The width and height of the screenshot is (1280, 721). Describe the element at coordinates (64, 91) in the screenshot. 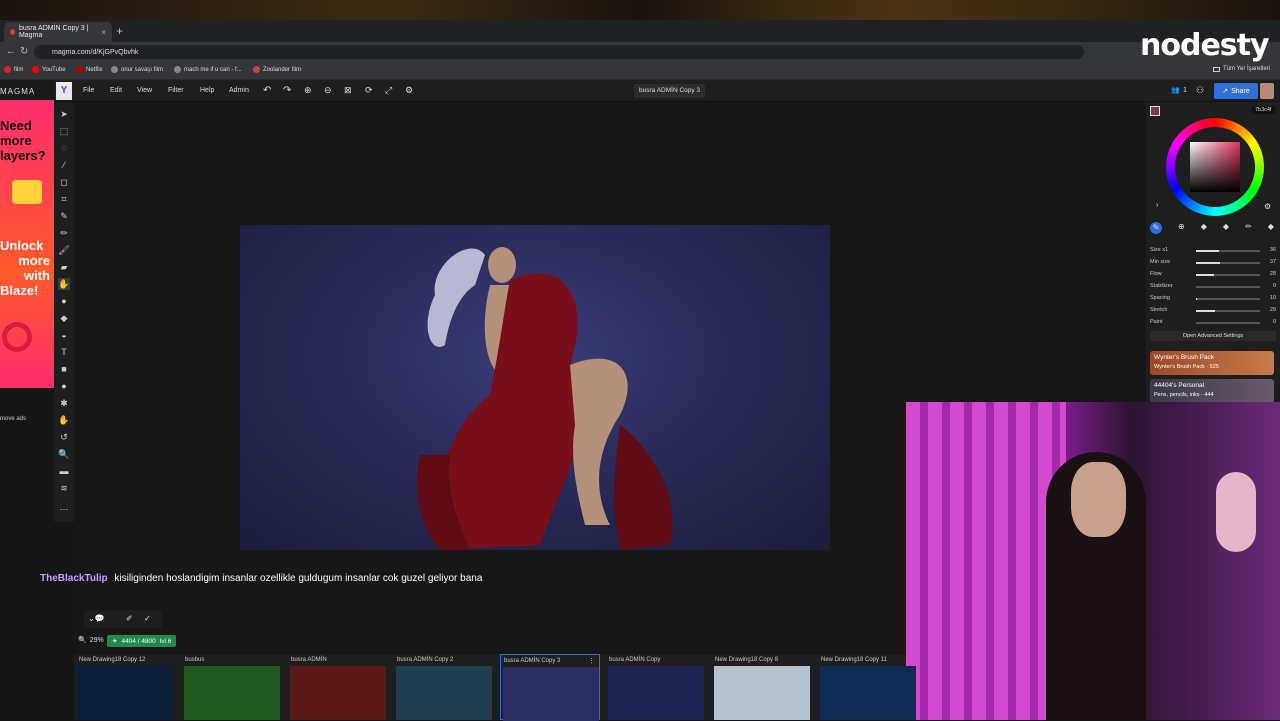

I see `app-logo-icon: Y` at that location.